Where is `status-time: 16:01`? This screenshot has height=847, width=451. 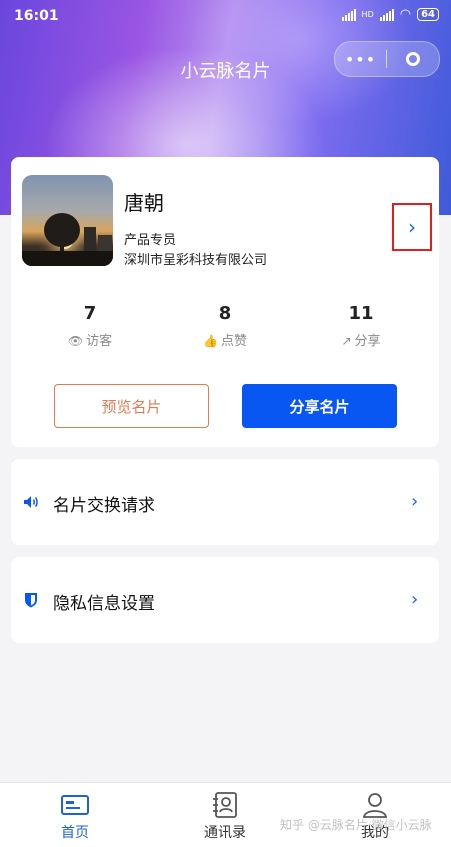 status-time: 16:01 is located at coordinates (36, 16).